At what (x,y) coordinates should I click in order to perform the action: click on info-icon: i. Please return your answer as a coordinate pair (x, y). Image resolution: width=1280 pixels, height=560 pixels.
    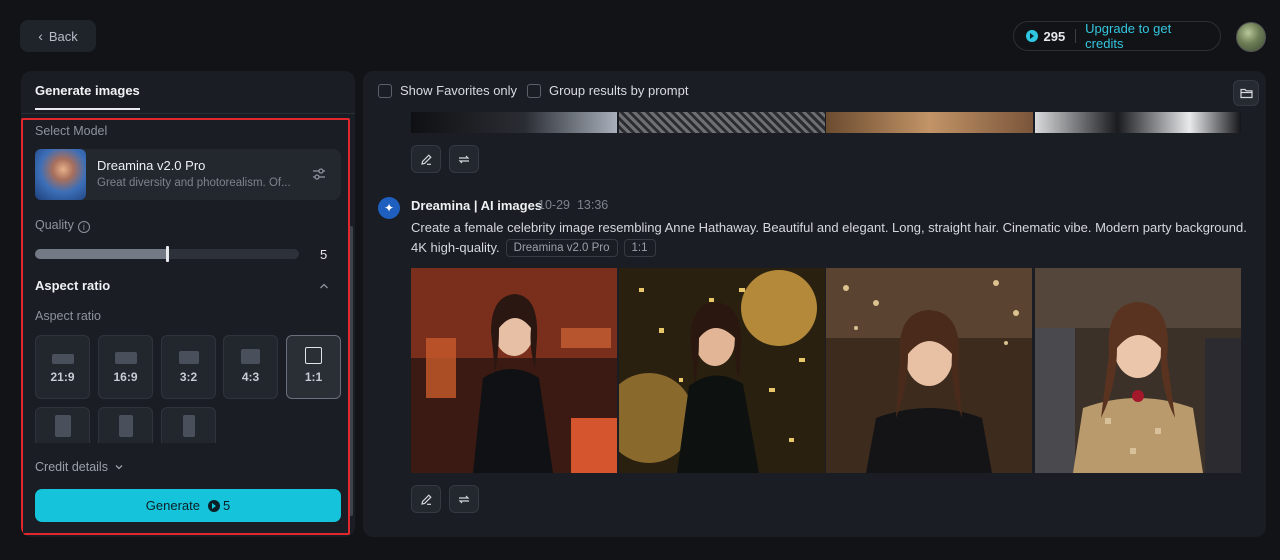
    Looking at the image, I should click on (83, 227).